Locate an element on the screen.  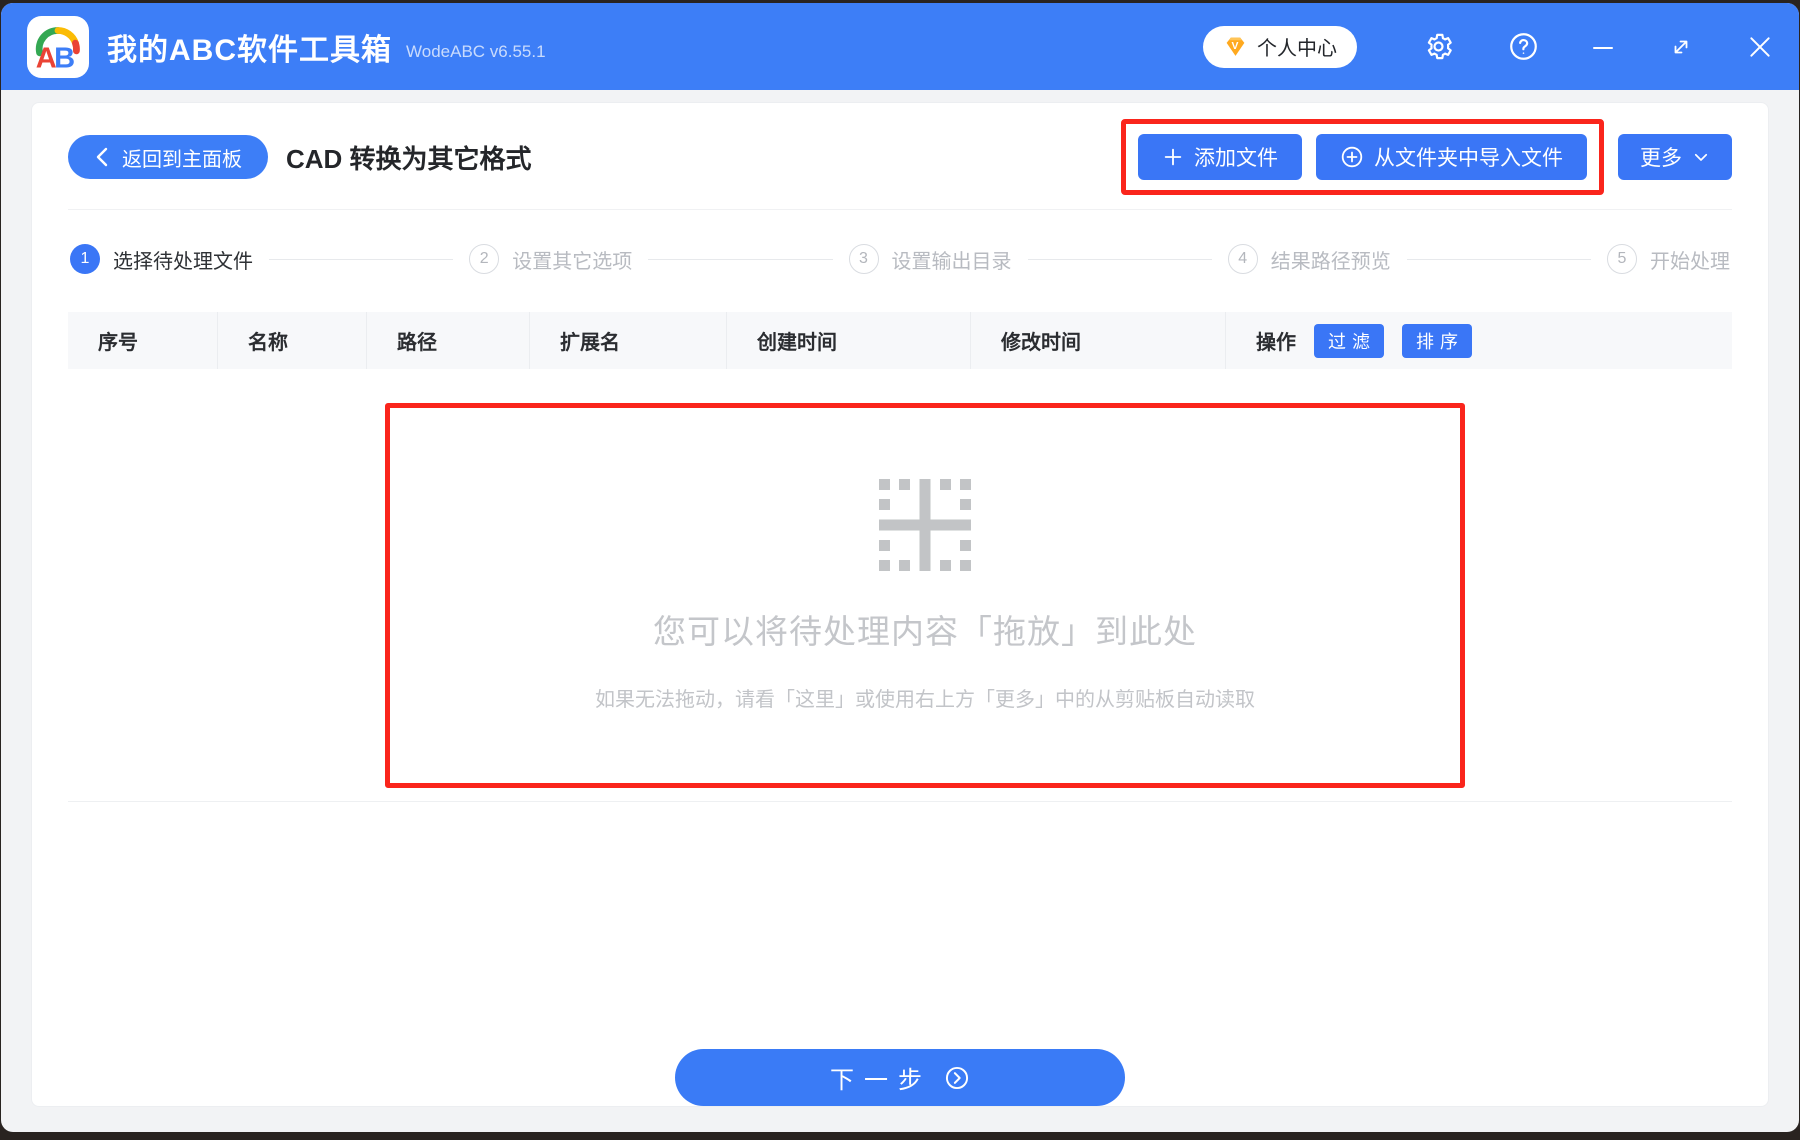
plus-icon is located at coordinates (1173, 157).